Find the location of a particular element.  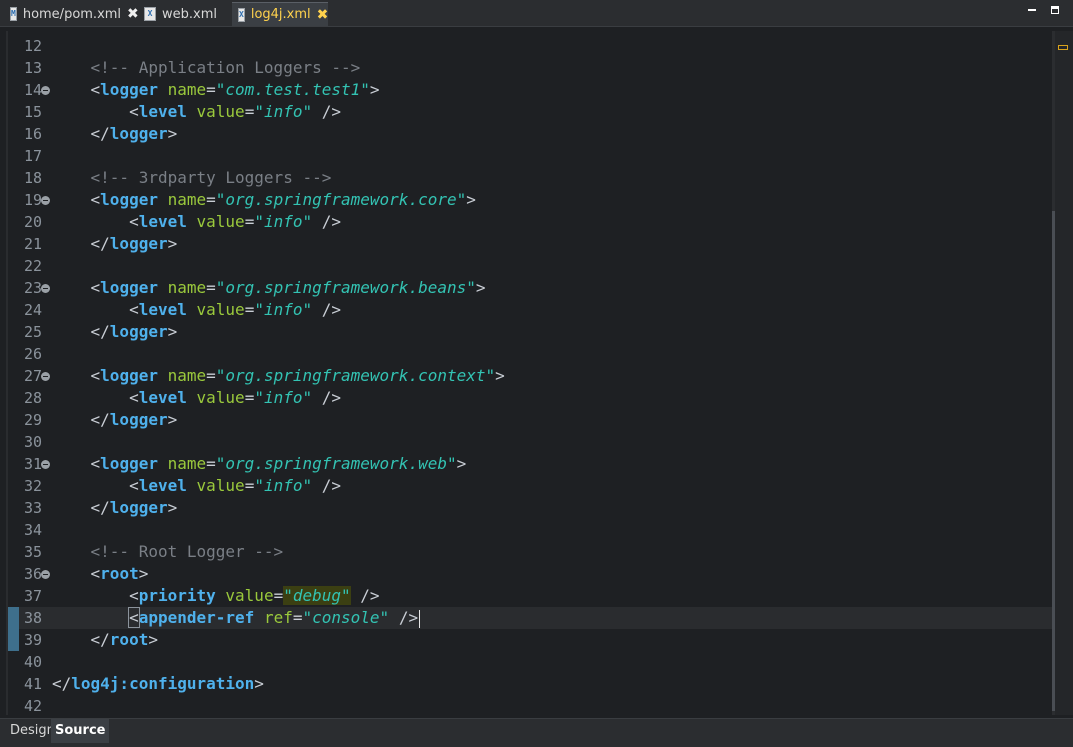

code-token: <!-- 3rdparty Loggers --> is located at coordinates (192, 177).